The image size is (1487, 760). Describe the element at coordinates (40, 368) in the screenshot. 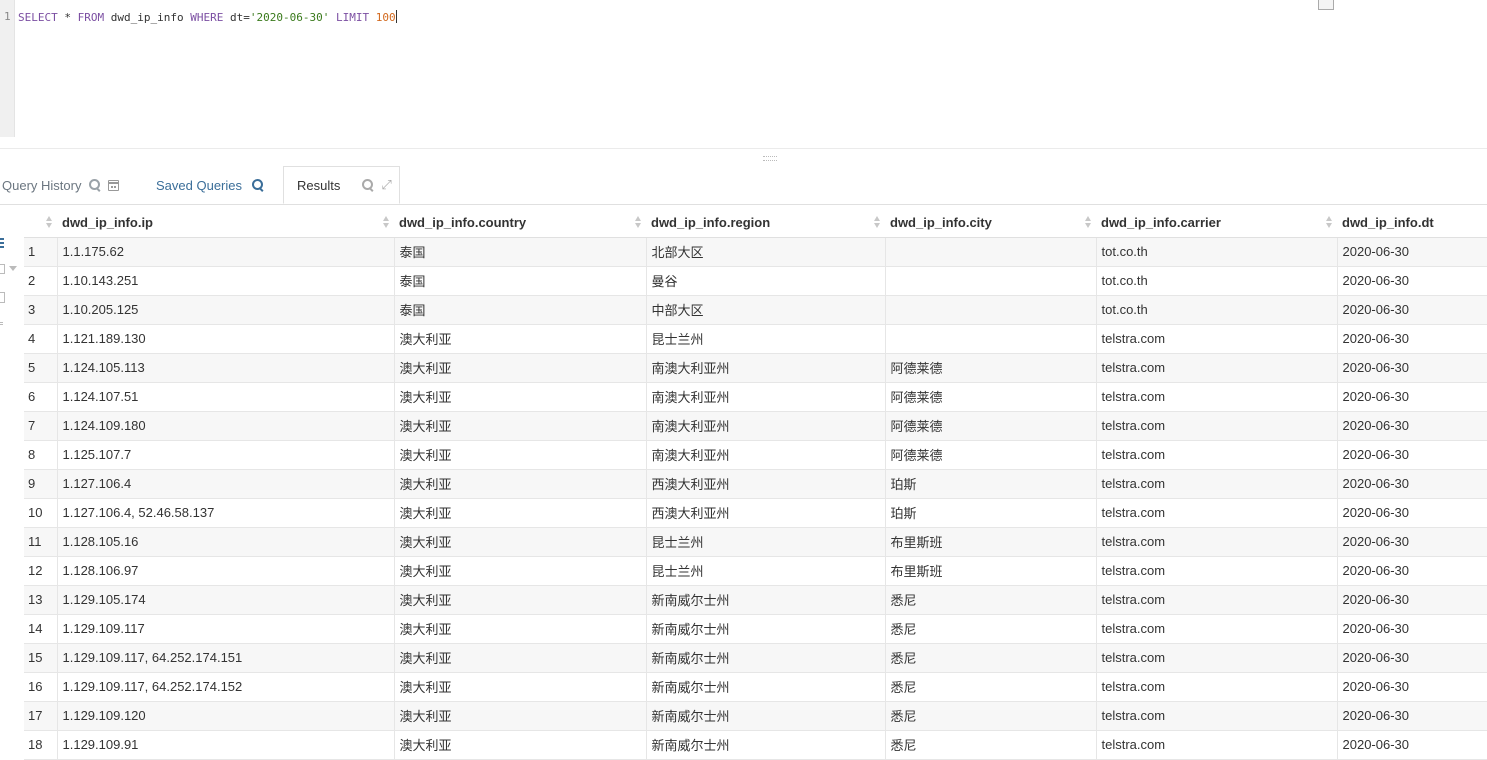

I see `row-number-cell: 5` at that location.